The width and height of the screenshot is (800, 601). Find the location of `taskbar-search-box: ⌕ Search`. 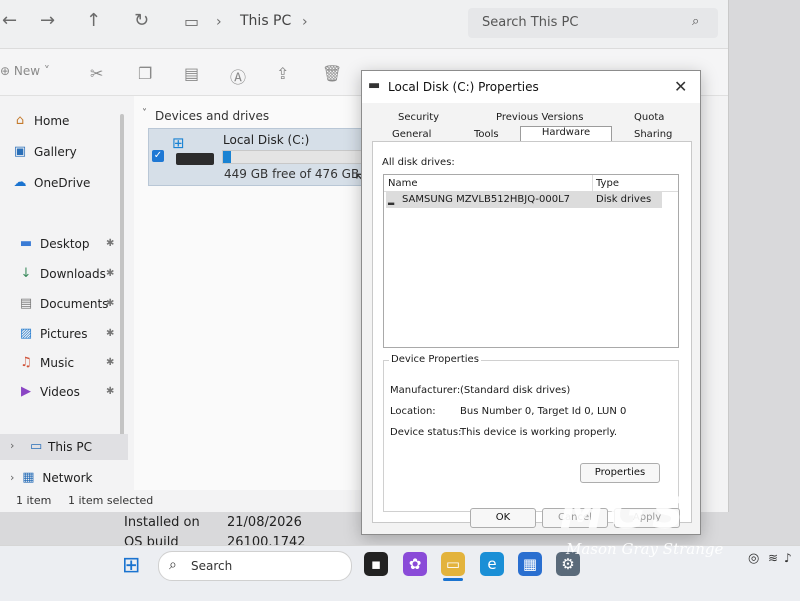

taskbar-search-box: ⌕ Search is located at coordinates (255, 566).